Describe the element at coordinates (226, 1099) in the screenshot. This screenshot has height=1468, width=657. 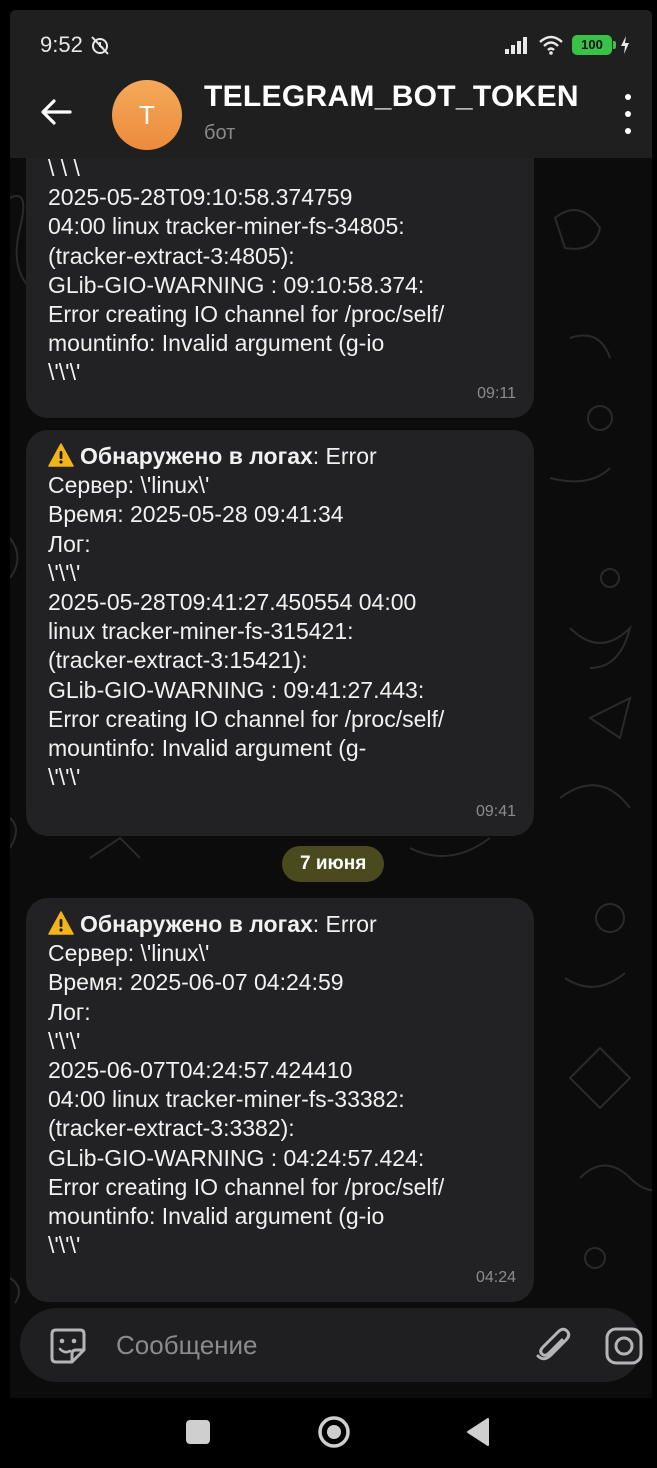
I see `message-line: 04:00 linux tracker-miner-fs-33382:` at that location.